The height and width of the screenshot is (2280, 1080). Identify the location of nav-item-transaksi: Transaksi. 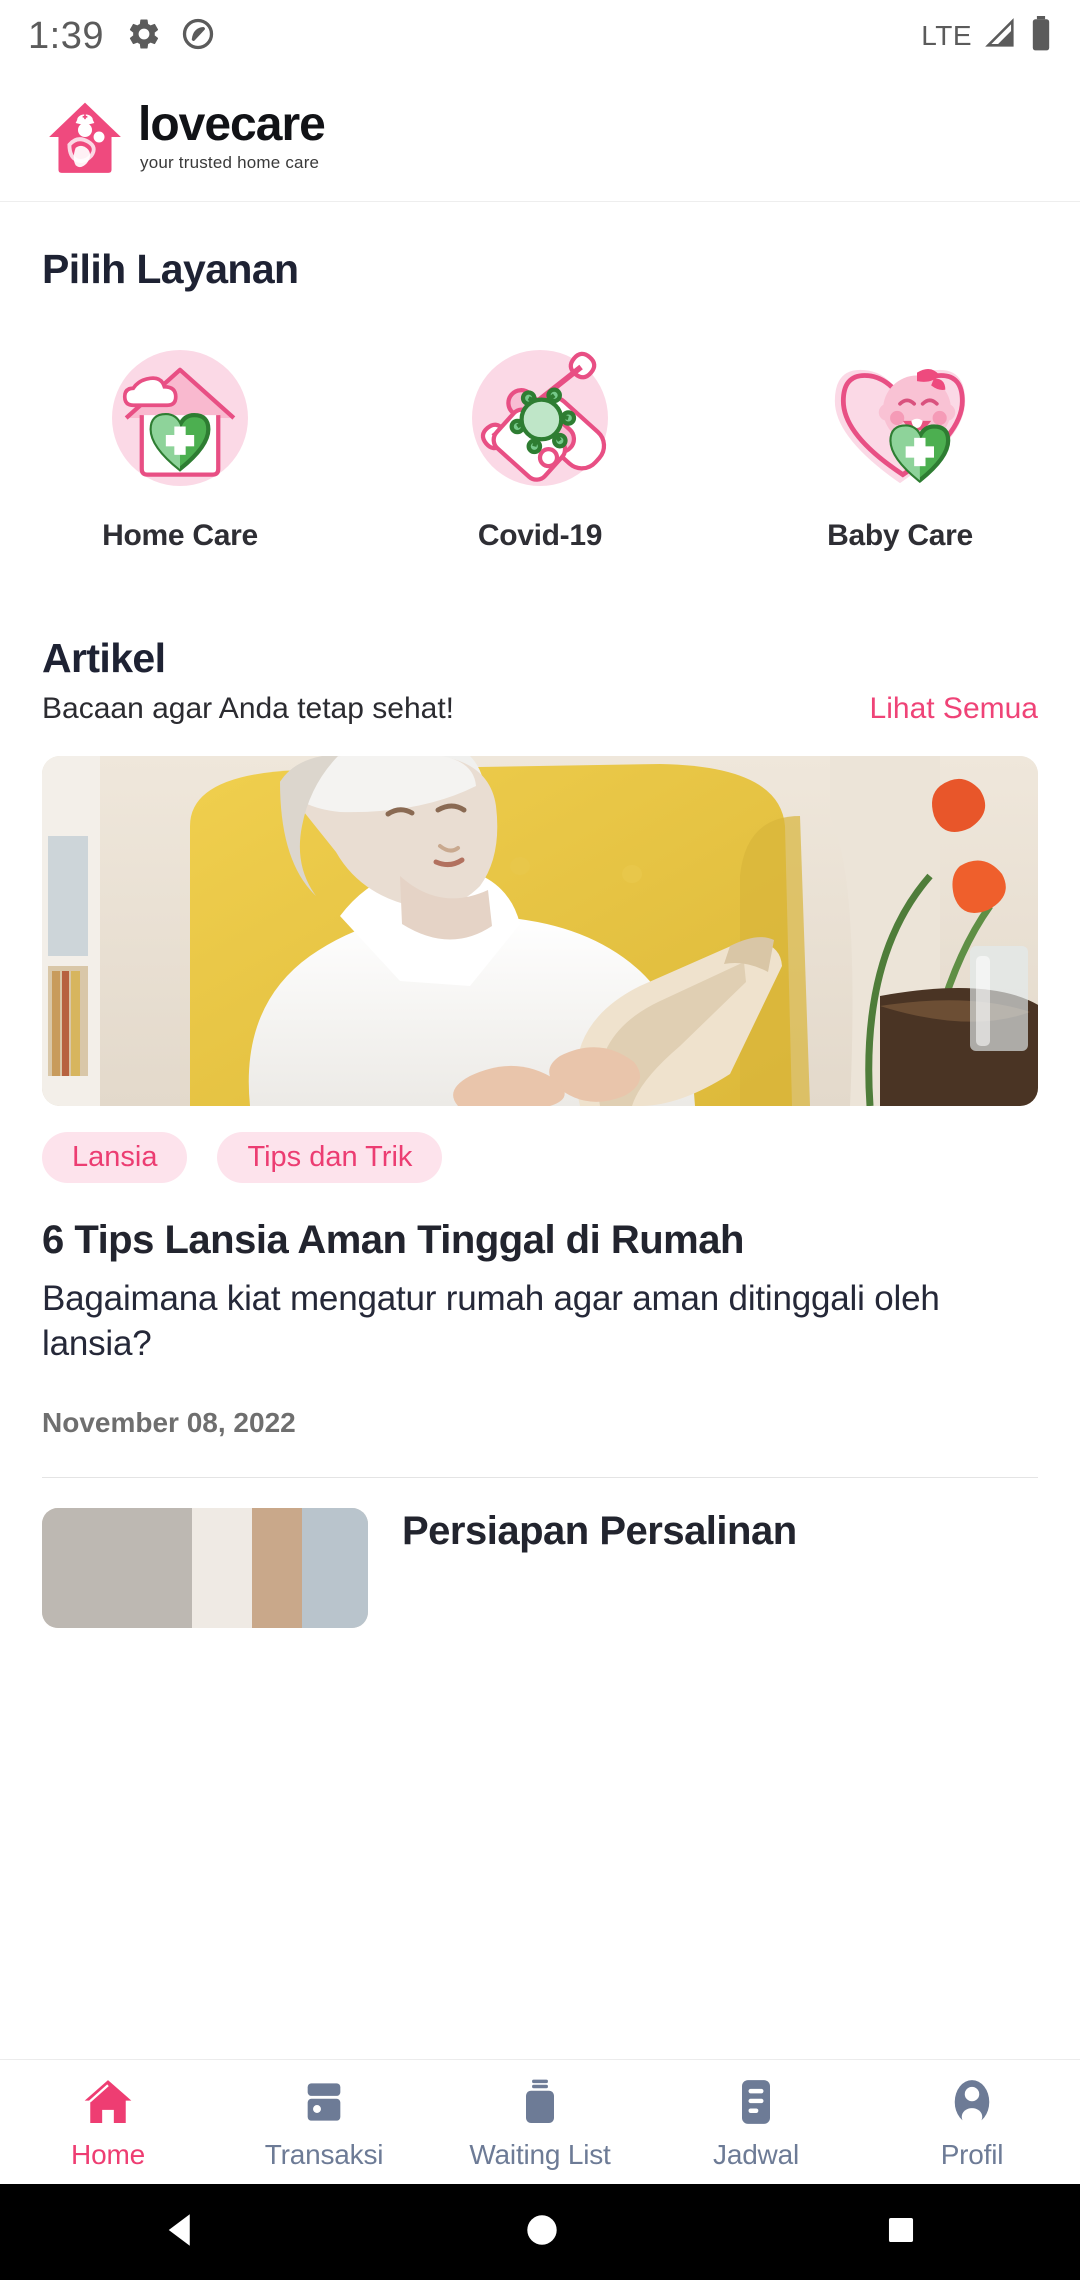
(324, 2122).